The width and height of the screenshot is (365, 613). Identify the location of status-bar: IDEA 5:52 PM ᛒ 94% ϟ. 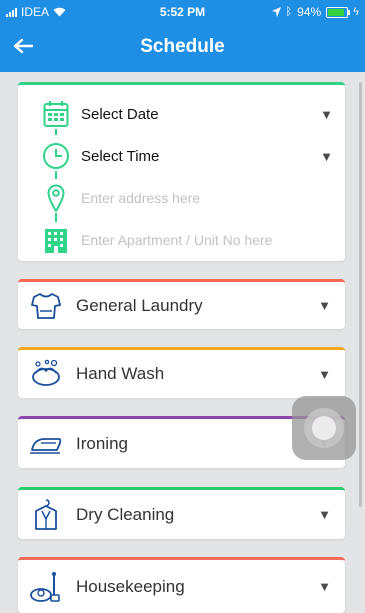
(182, 11).